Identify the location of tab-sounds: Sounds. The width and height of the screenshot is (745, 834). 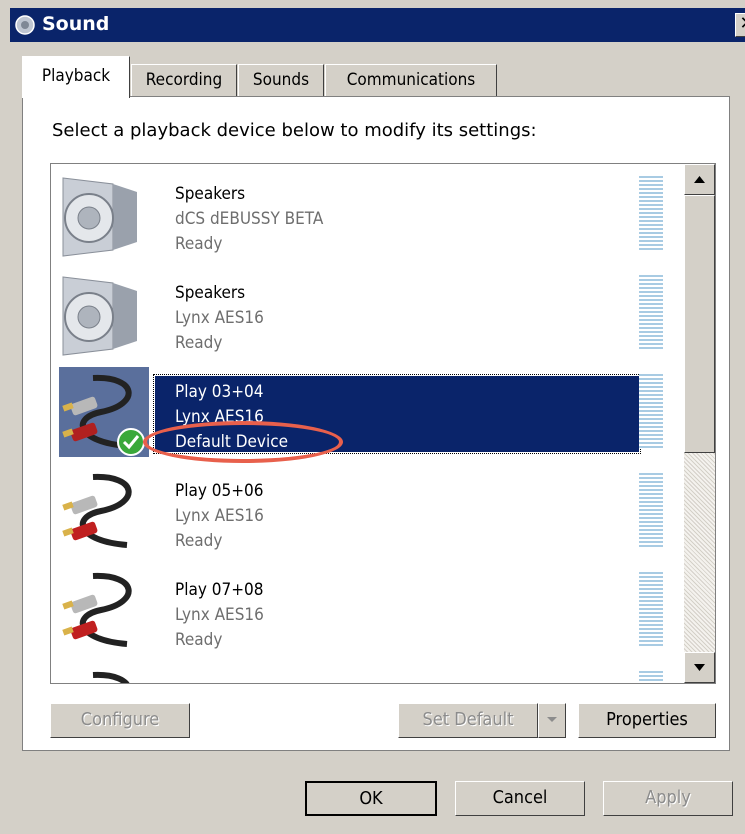
(281, 80).